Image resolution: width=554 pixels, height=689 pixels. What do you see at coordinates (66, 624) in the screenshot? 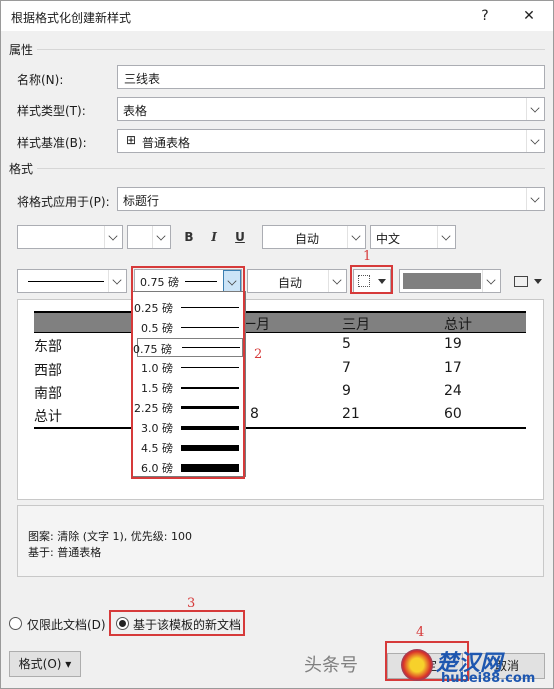
I see `only-this-doc-label: 仅限此文档(D)` at bounding box center [66, 624].